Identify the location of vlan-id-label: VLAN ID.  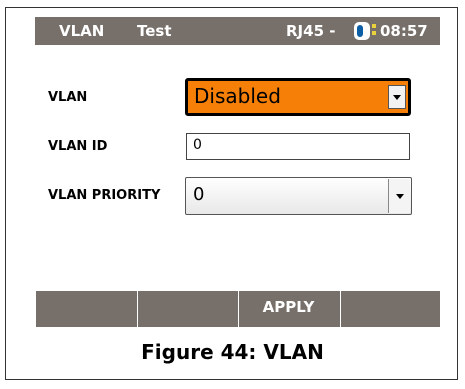
(78, 146).